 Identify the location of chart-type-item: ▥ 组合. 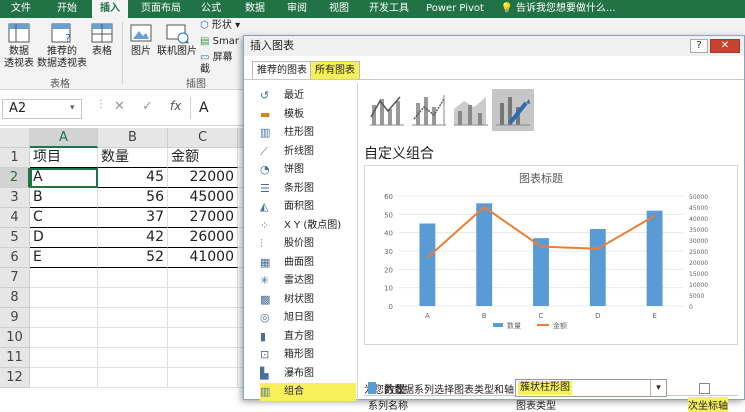
(308, 392).